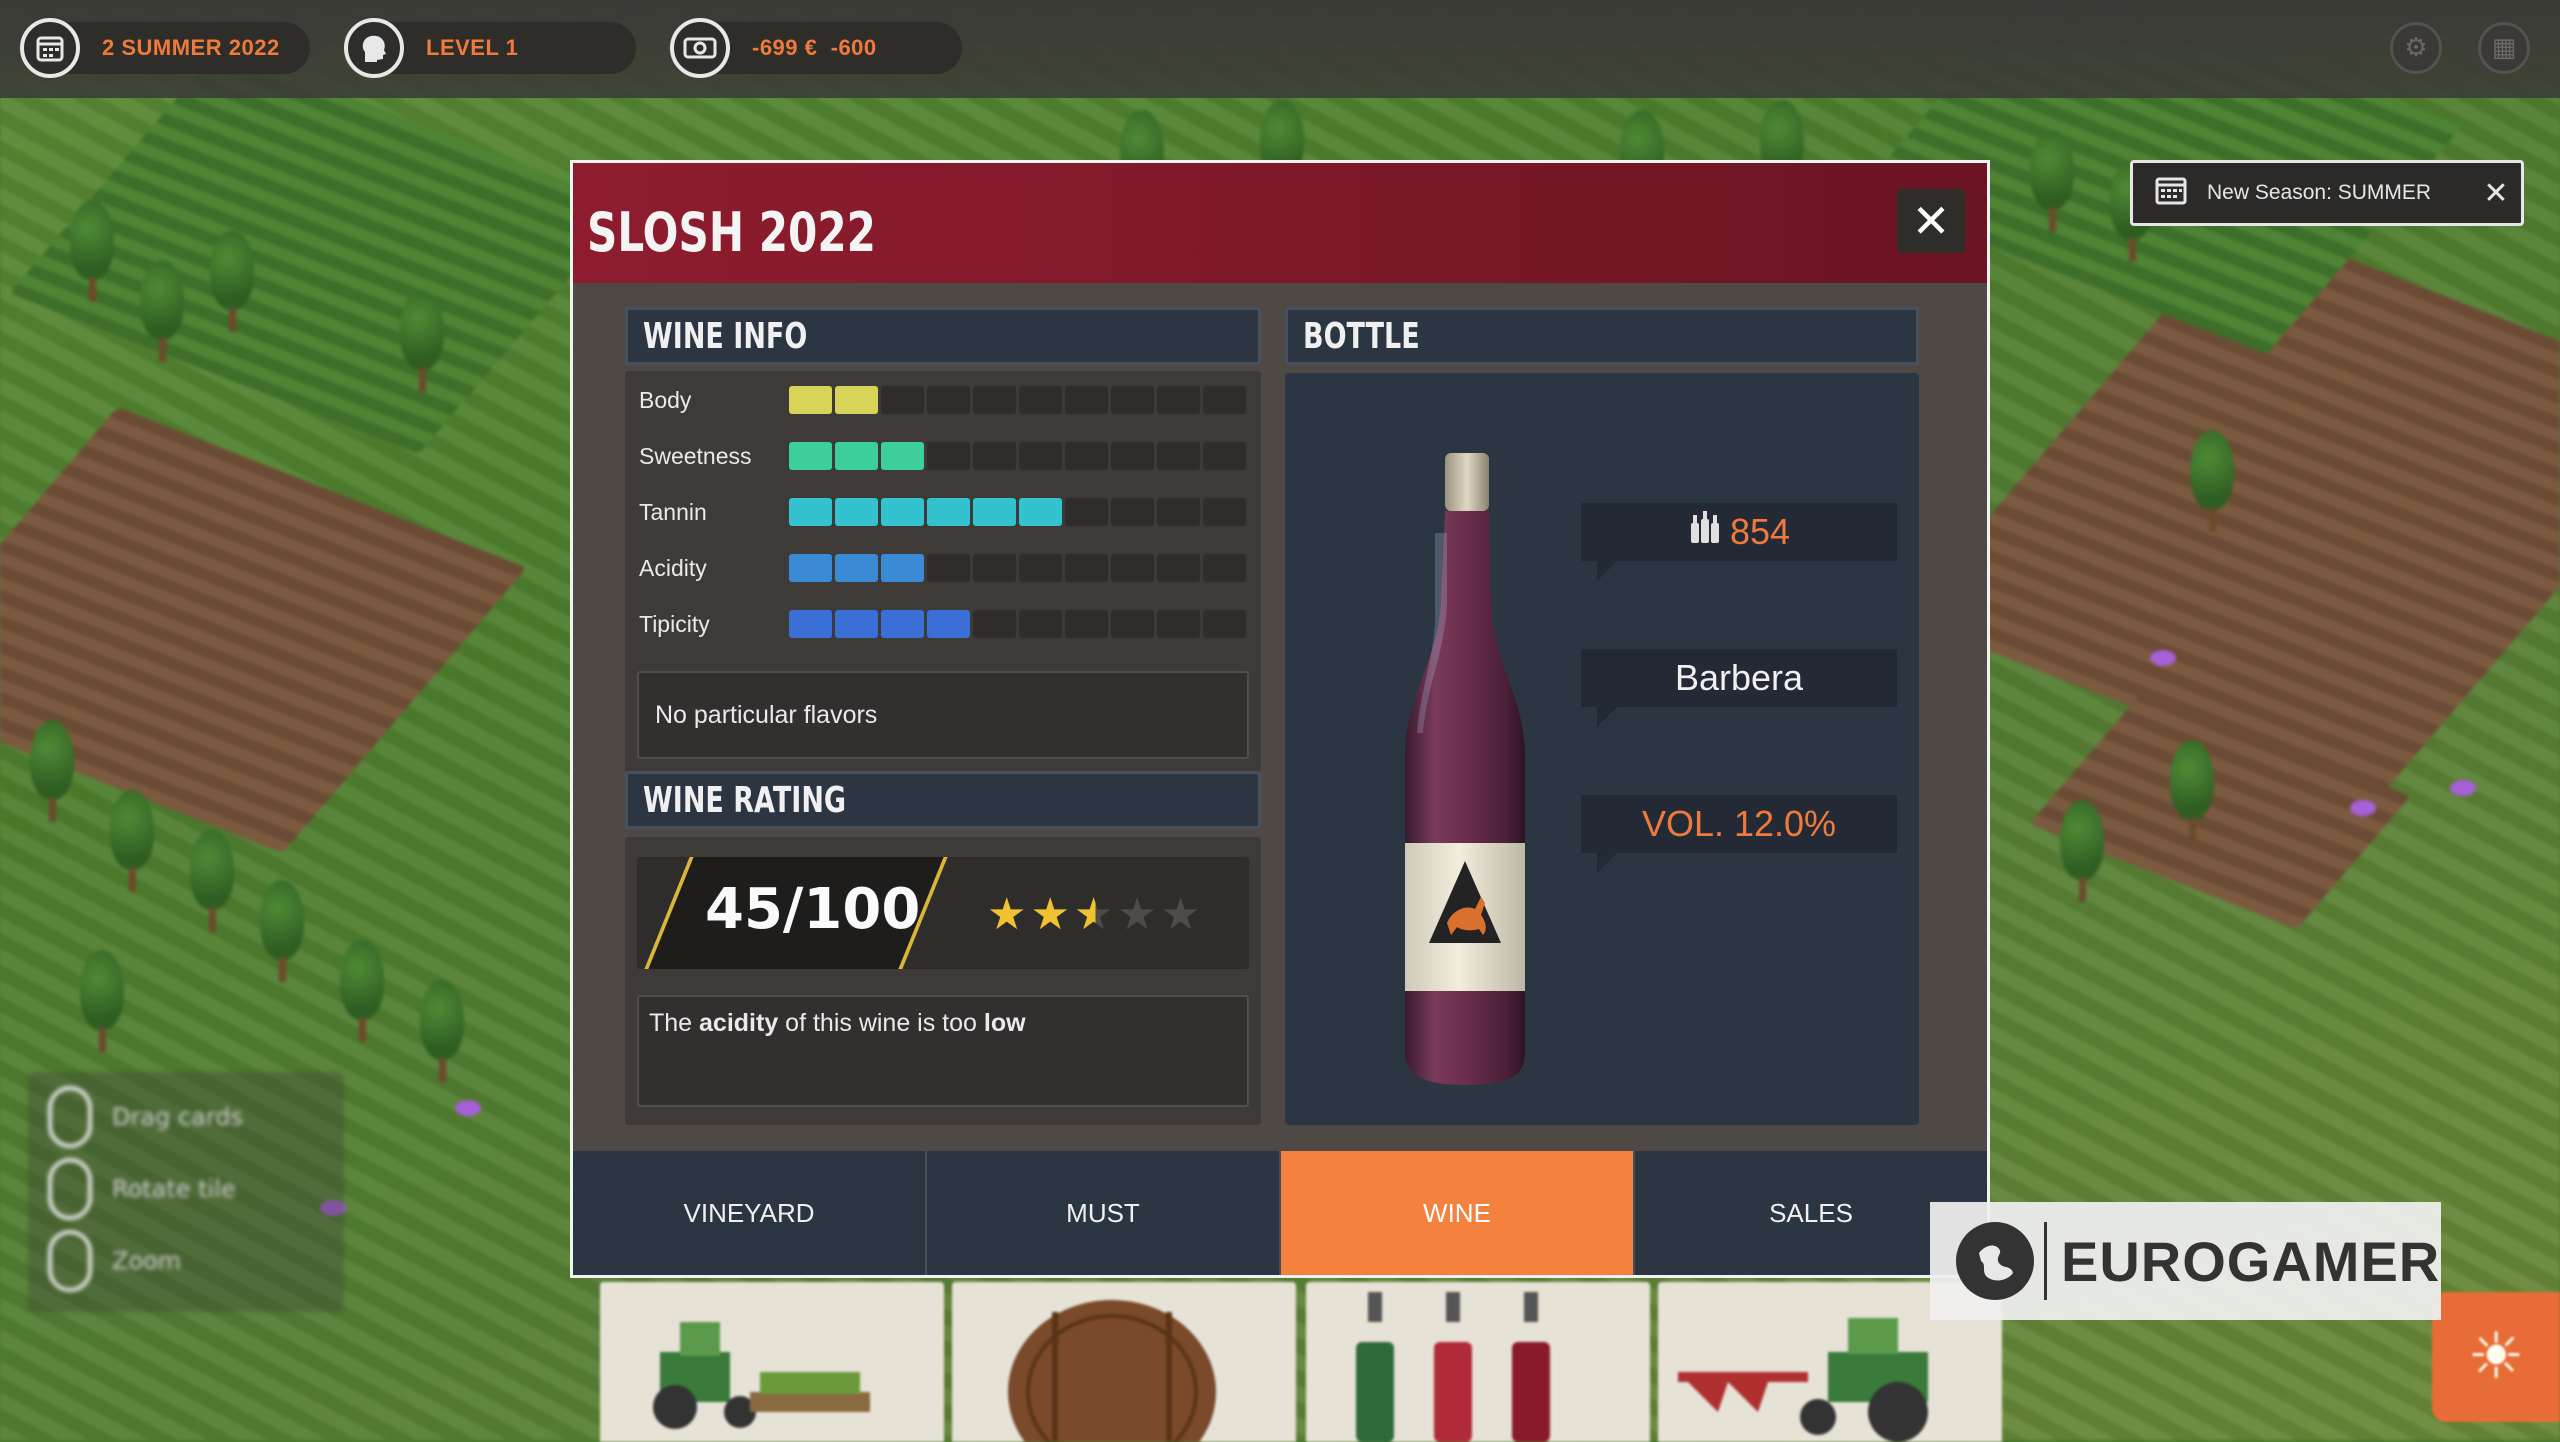 The image size is (2560, 1442). Describe the element at coordinates (1739, 677) in the screenshot. I see `grape-variety: Barbera` at that location.